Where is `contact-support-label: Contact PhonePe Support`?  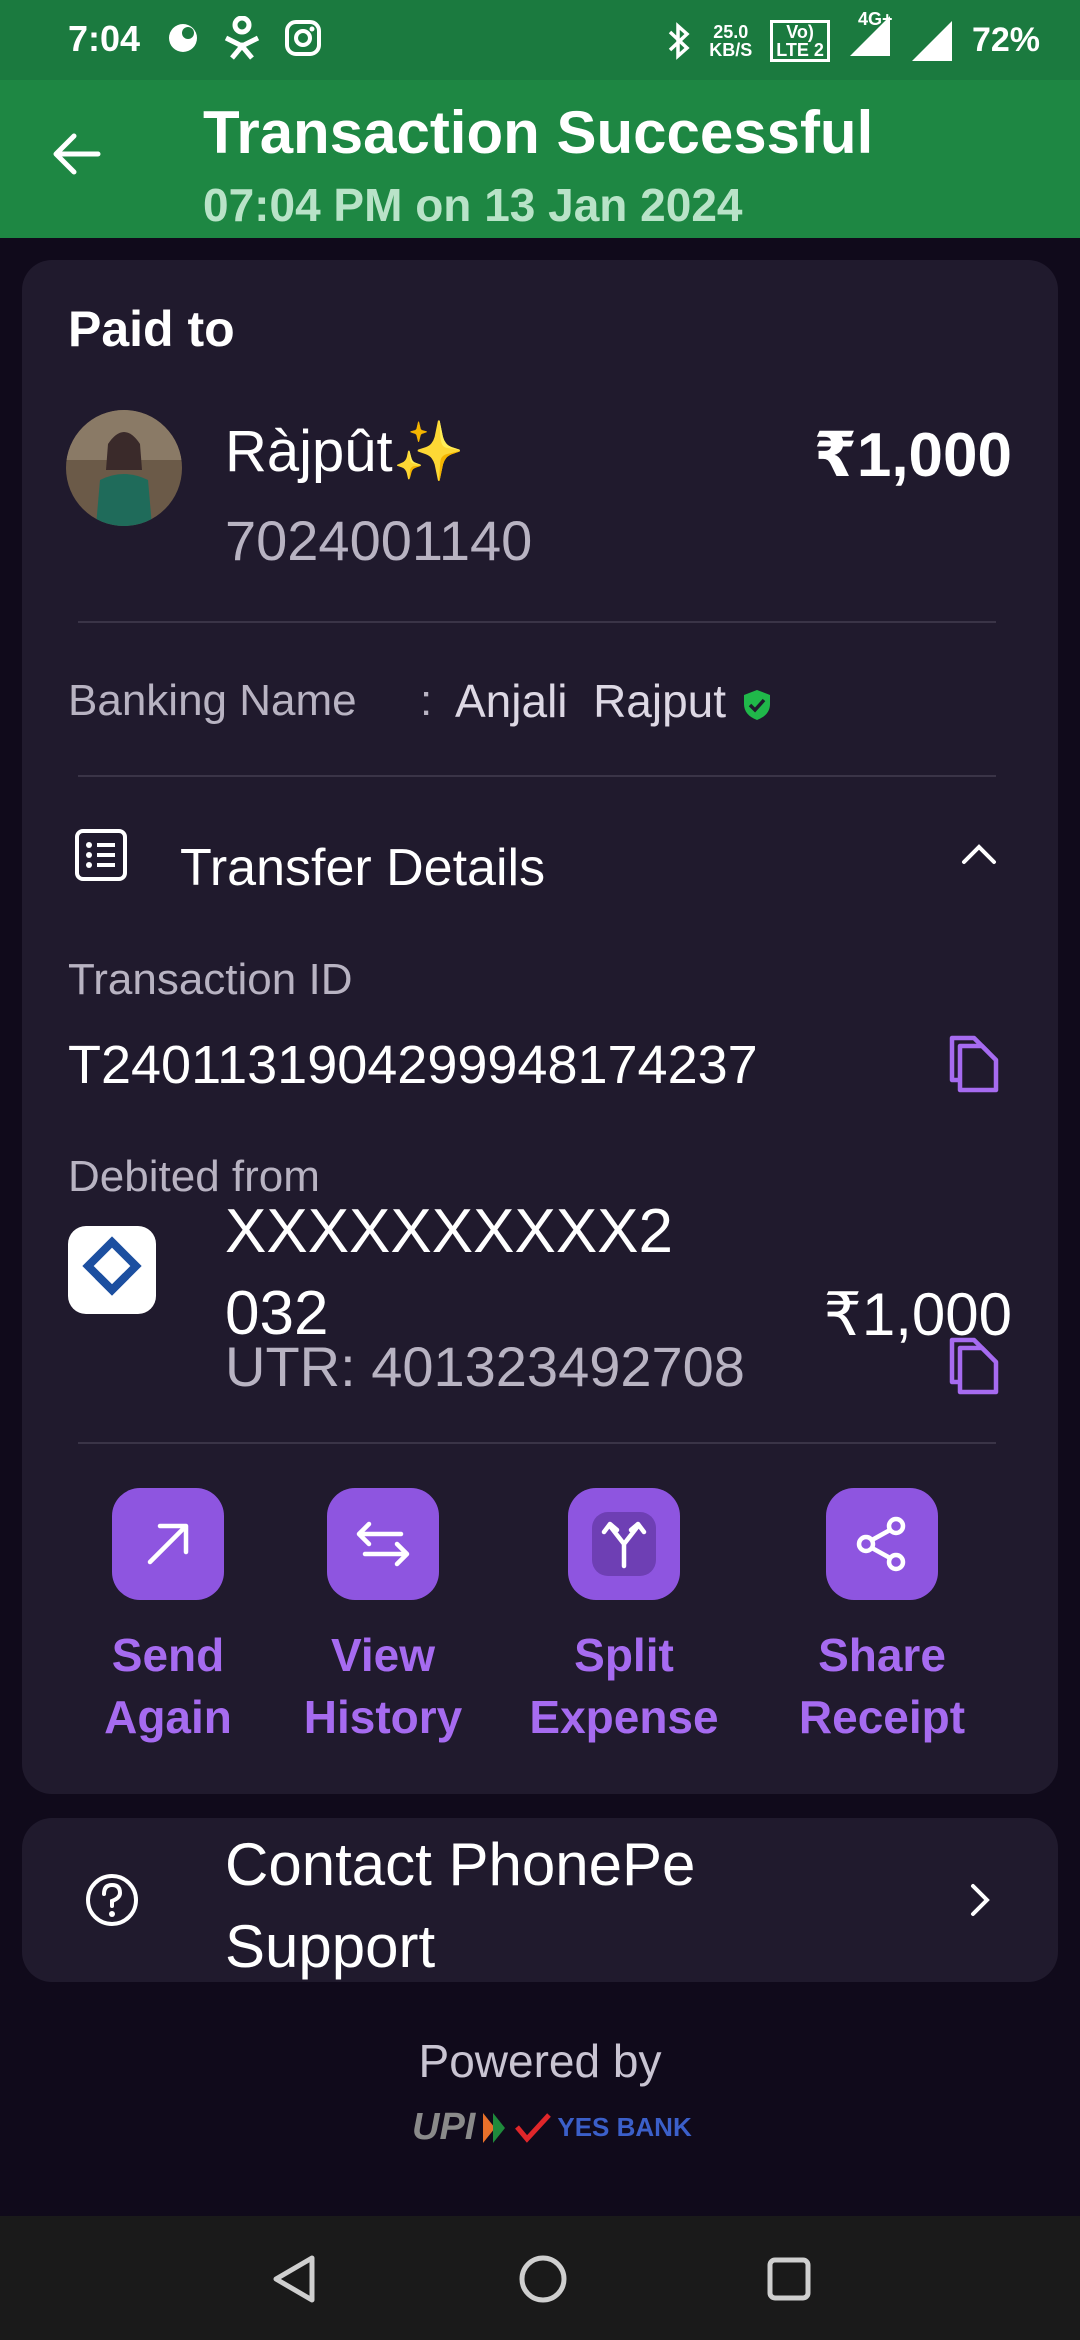 contact-support-label: Contact PhonePe Support is located at coordinates (460, 1906).